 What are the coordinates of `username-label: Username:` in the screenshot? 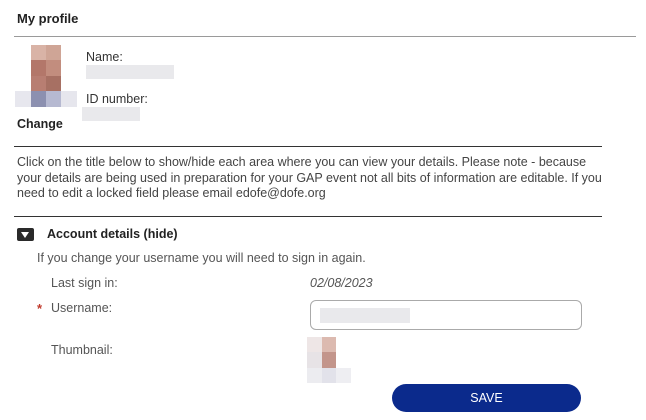 It's located at (82, 308).